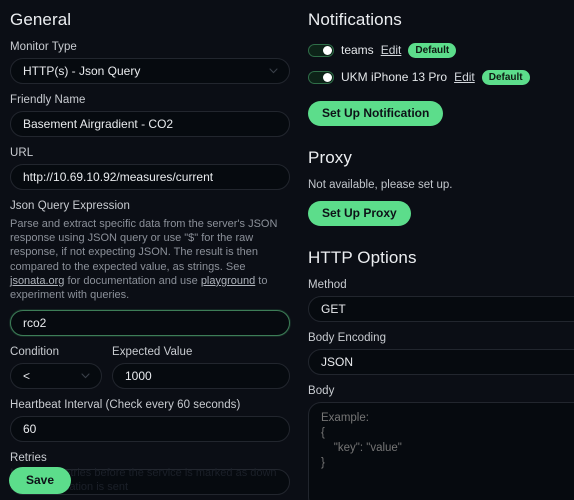  I want to click on notification-toggle-ukm-iphone, so click(321, 77).